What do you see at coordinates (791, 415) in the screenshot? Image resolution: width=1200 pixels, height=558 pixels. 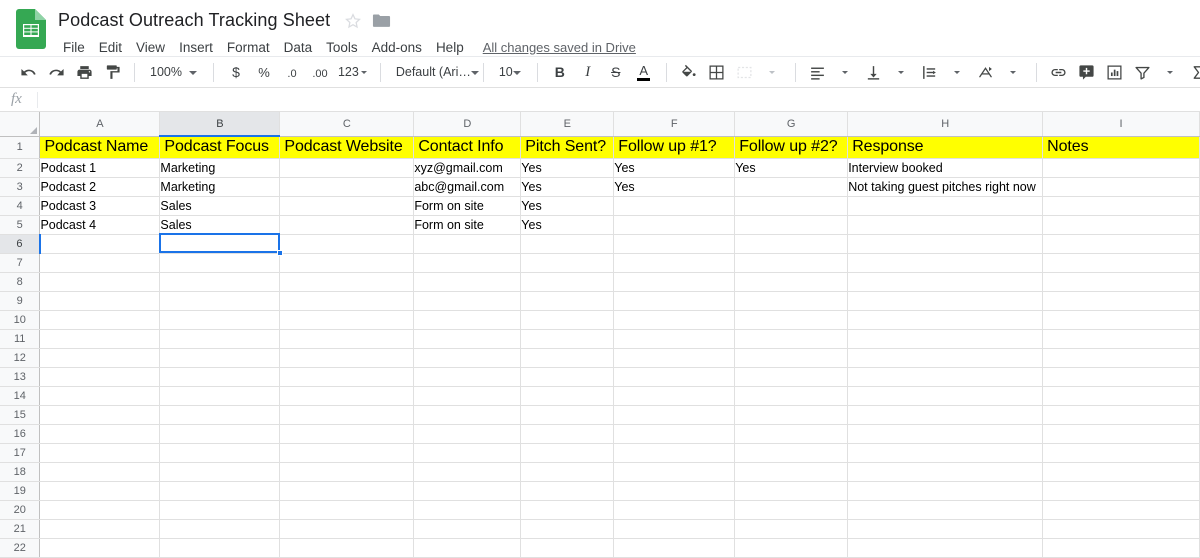 I see `cell-G15` at bounding box center [791, 415].